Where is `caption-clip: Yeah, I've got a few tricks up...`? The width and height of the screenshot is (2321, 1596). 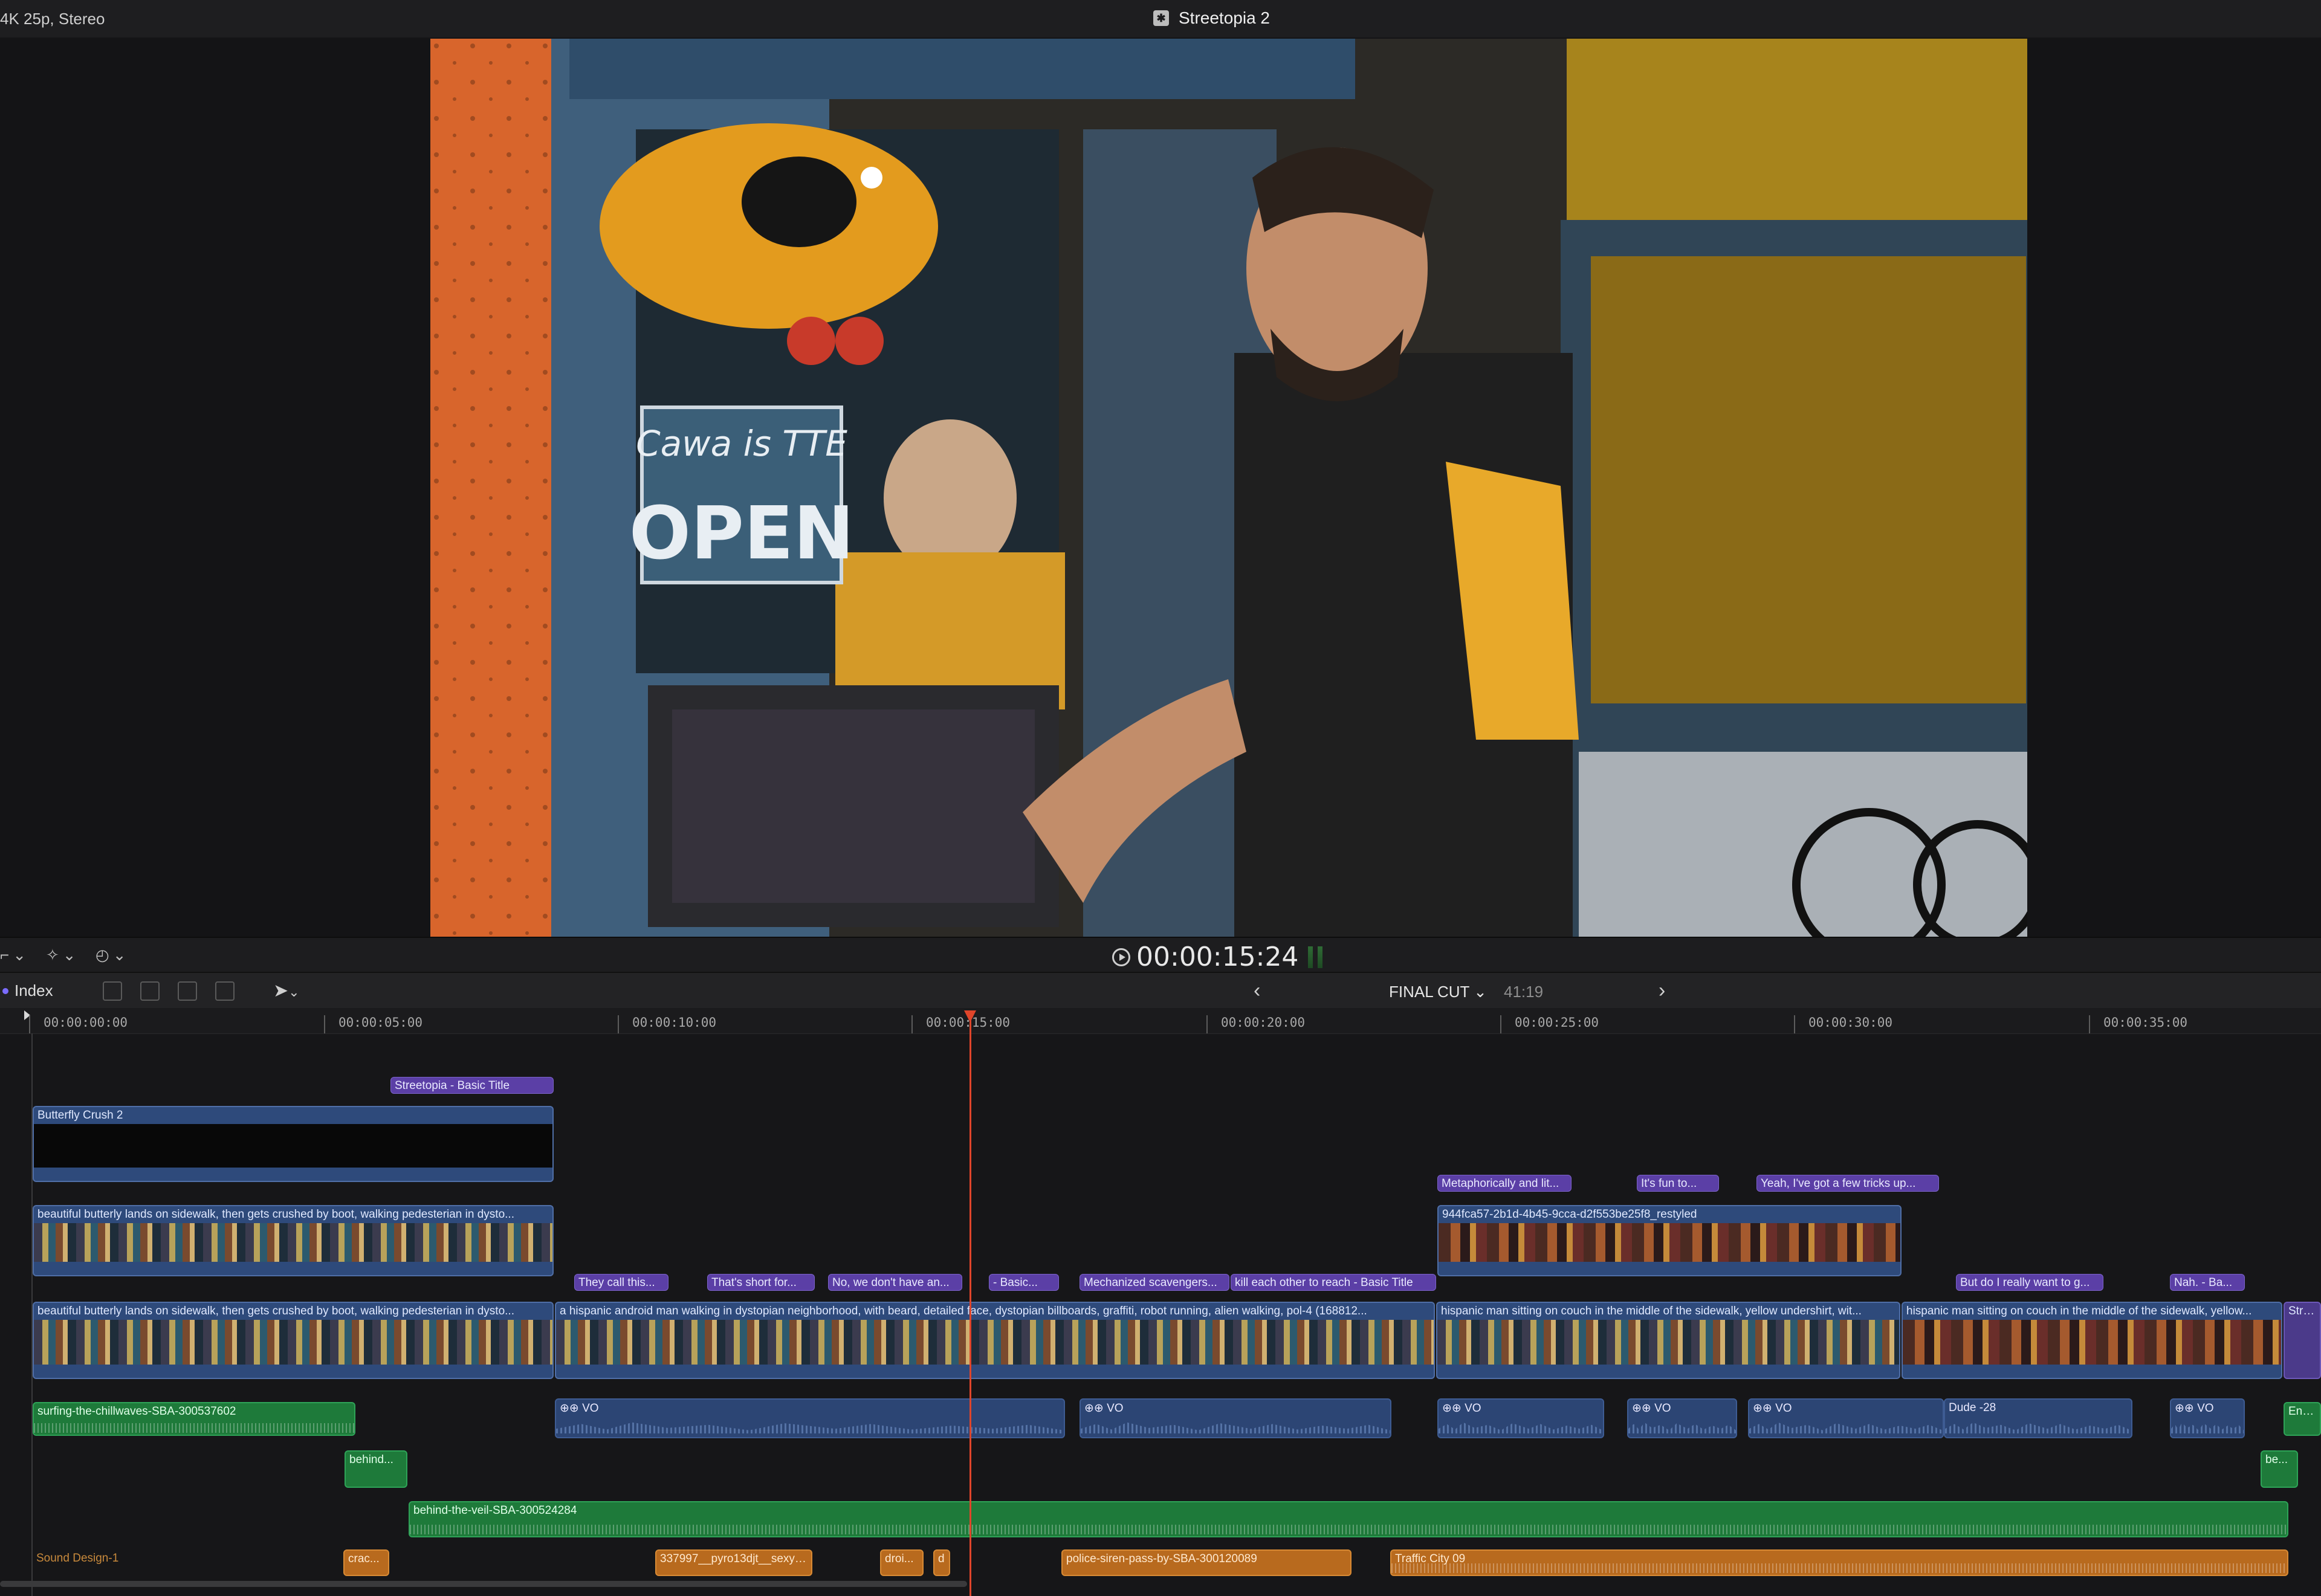
caption-clip: Yeah, I've got a few tricks up... is located at coordinates (1847, 1183).